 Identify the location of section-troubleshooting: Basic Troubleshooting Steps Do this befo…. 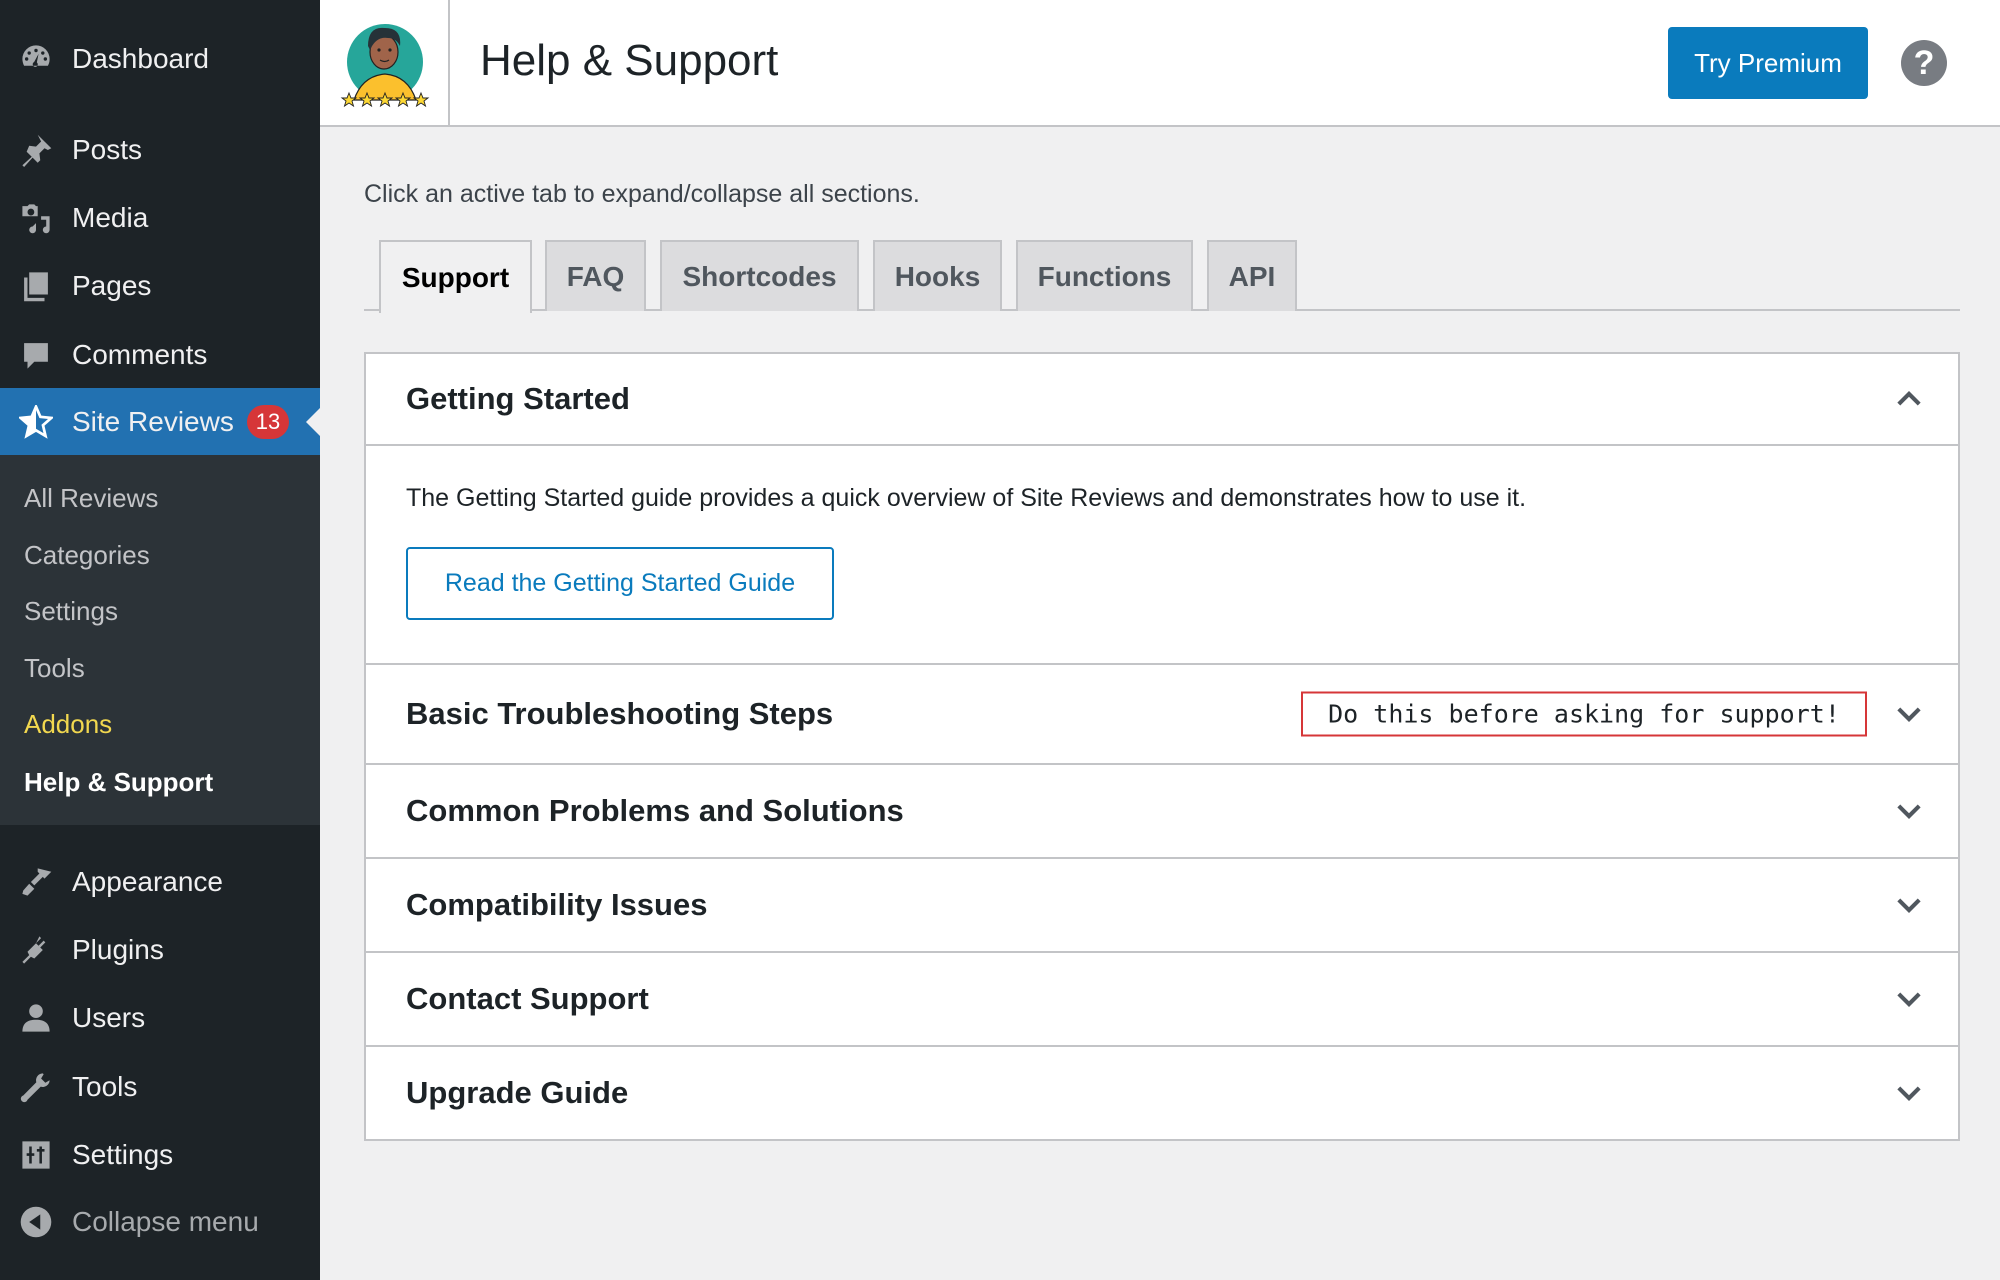
(1162, 715).